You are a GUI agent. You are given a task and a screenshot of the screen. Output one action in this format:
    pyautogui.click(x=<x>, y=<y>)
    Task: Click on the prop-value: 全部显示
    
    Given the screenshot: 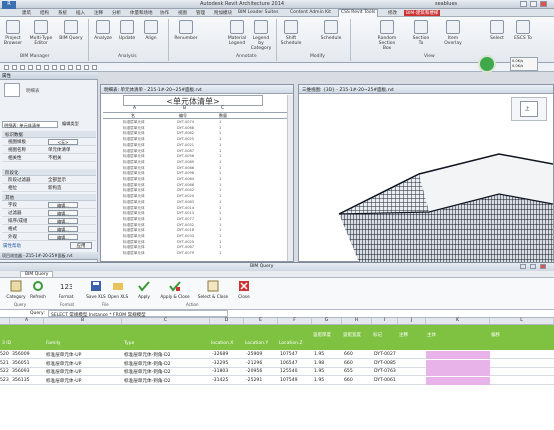 What is the action you would take?
    pyautogui.click(x=57, y=180)
    